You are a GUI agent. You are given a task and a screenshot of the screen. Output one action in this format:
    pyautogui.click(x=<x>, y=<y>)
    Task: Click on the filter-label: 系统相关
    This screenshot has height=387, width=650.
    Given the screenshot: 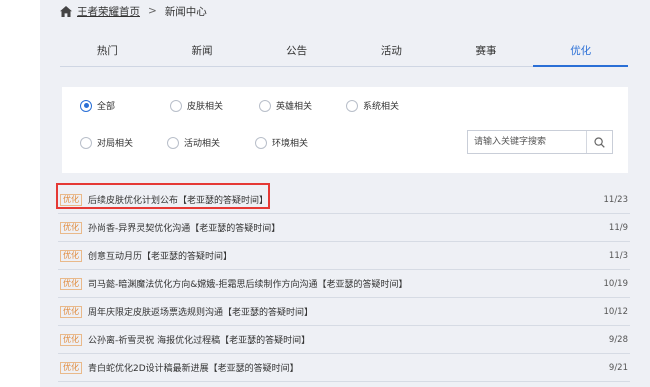 What is the action you would take?
    pyautogui.click(x=381, y=107)
    